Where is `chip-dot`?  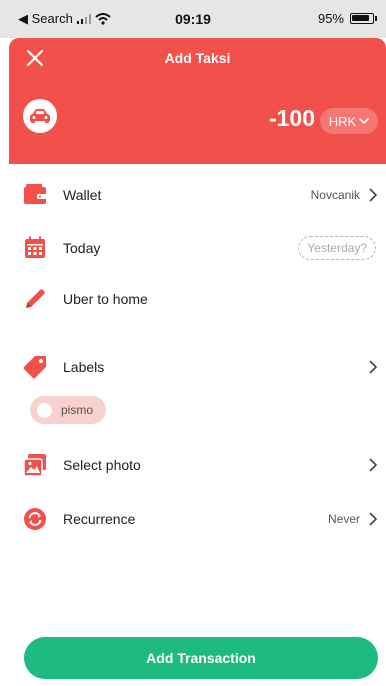 chip-dot is located at coordinates (44, 410).